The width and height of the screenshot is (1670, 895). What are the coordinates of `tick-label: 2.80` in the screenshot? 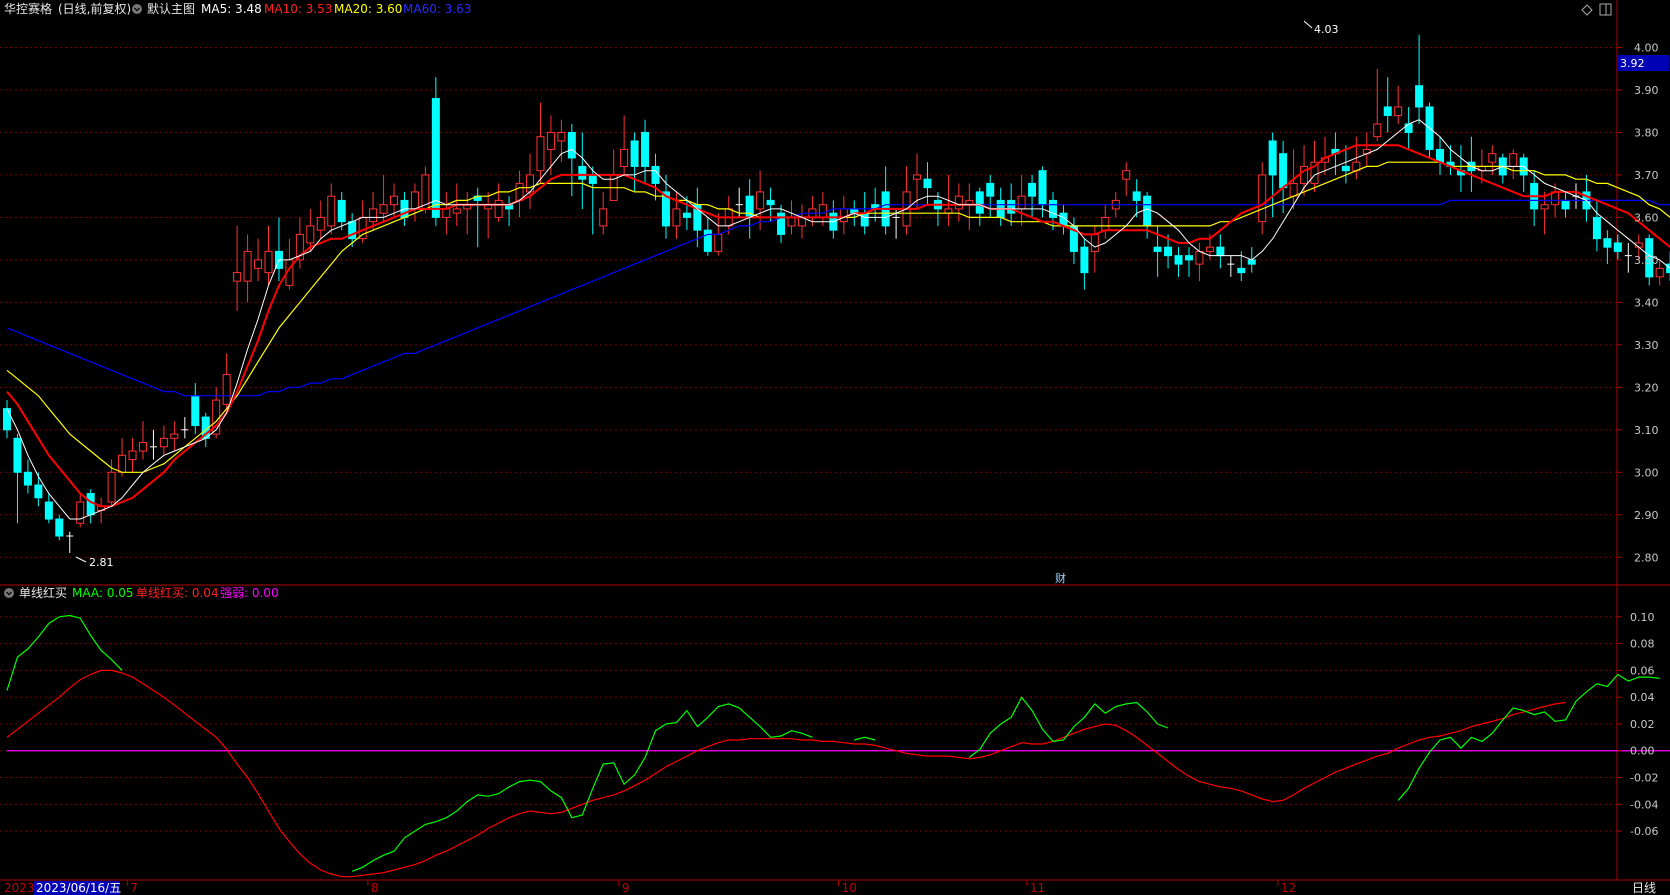 It's located at (1646, 557).